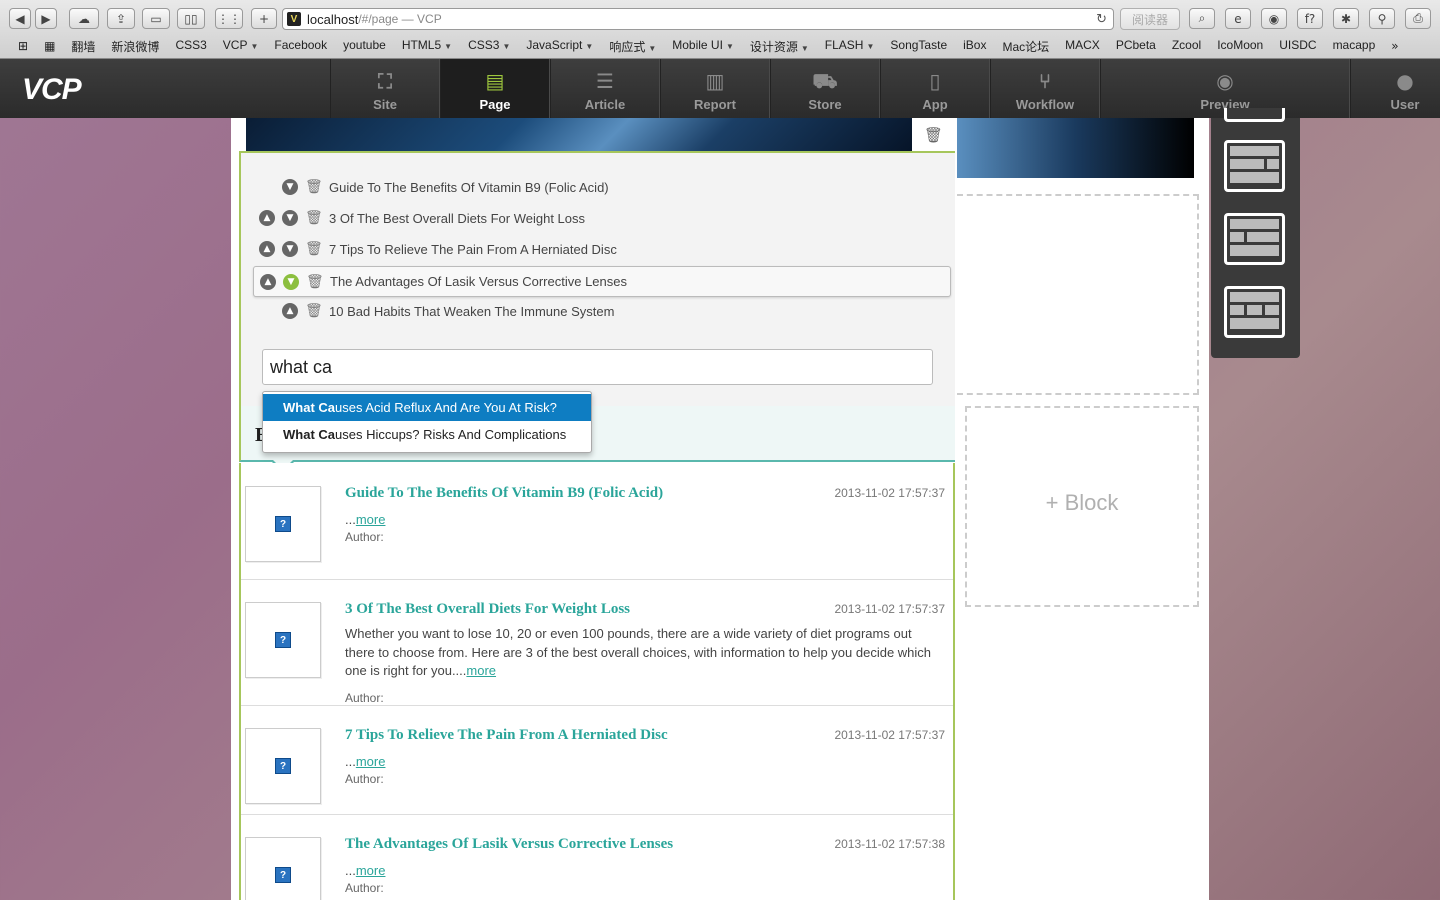 This screenshot has width=1440, height=900. What do you see at coordinates (1150, 19) in the screenshot?
I see `reader-button: 阅读器` at bounding box center [1150, 19].